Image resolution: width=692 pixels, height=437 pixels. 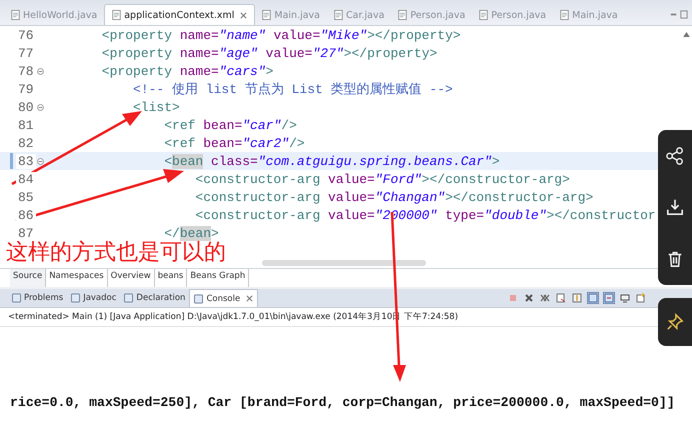 I want to click on remove-all-icon, so click(x=545, y=298).